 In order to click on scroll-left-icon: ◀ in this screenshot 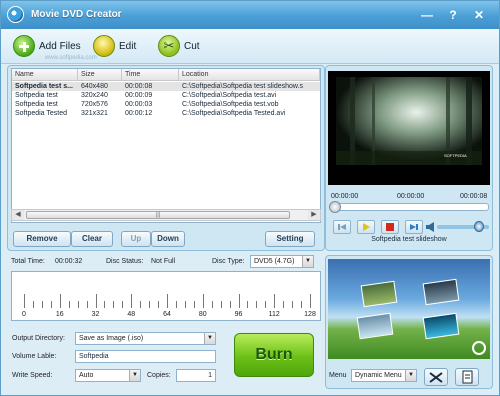, I will do `click(18, 215)`.